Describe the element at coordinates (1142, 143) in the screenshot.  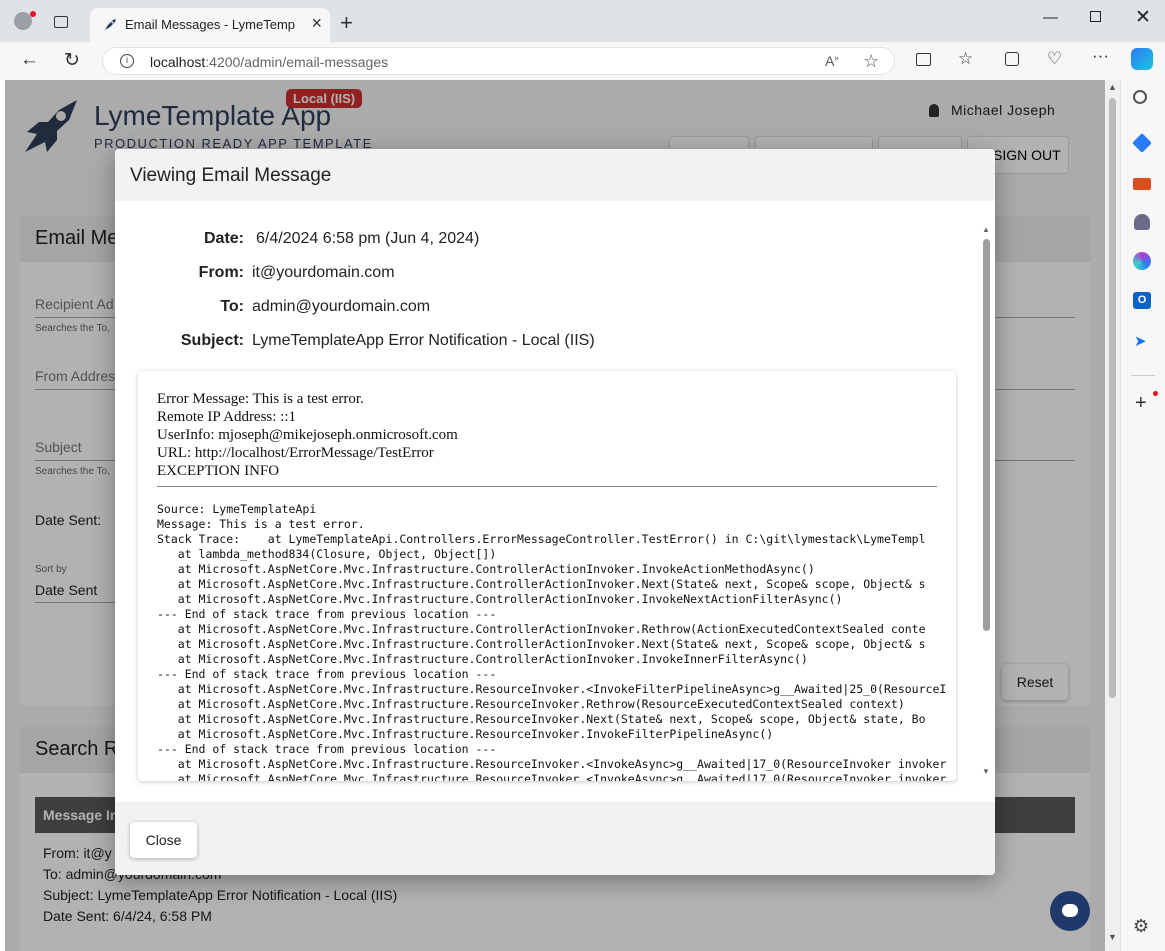
I see `shopping-tag-icon` at that location.